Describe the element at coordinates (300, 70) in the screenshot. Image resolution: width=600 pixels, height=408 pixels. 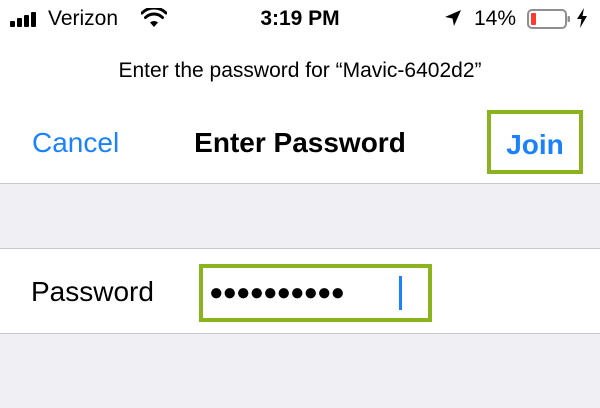
I see `password-prompt: Enter the password for “Mavic-6402d2”` at that location.